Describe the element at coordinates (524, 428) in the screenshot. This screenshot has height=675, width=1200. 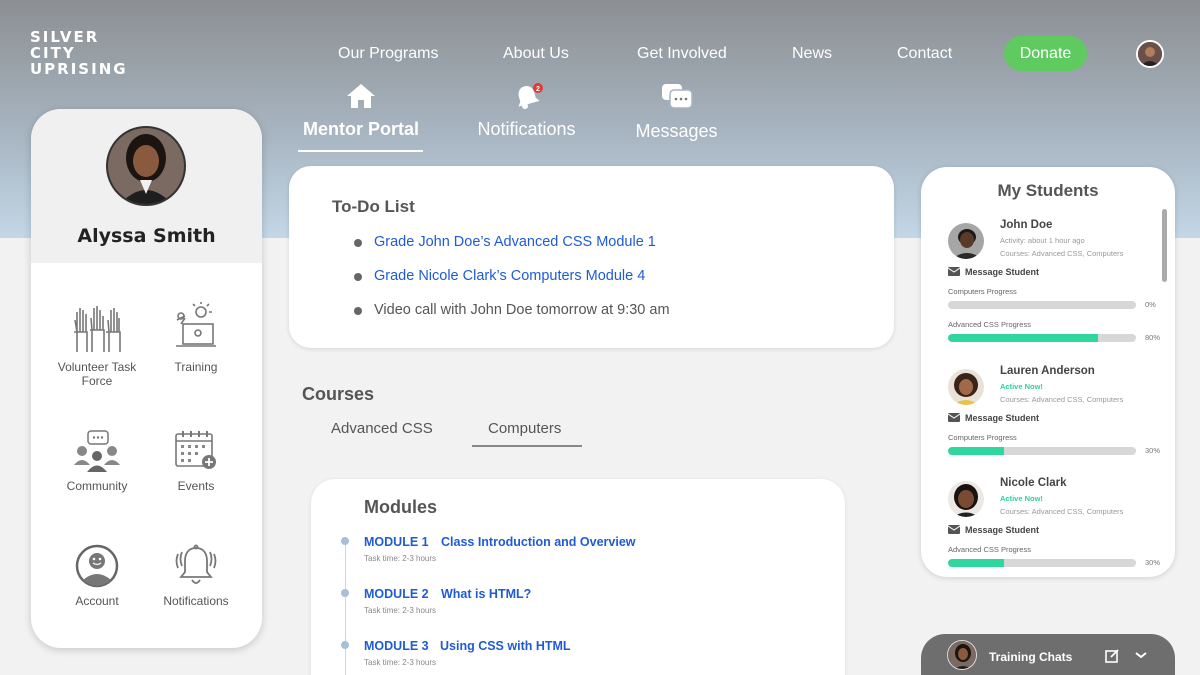
I see `course-tab-computers: Computers` at that location.